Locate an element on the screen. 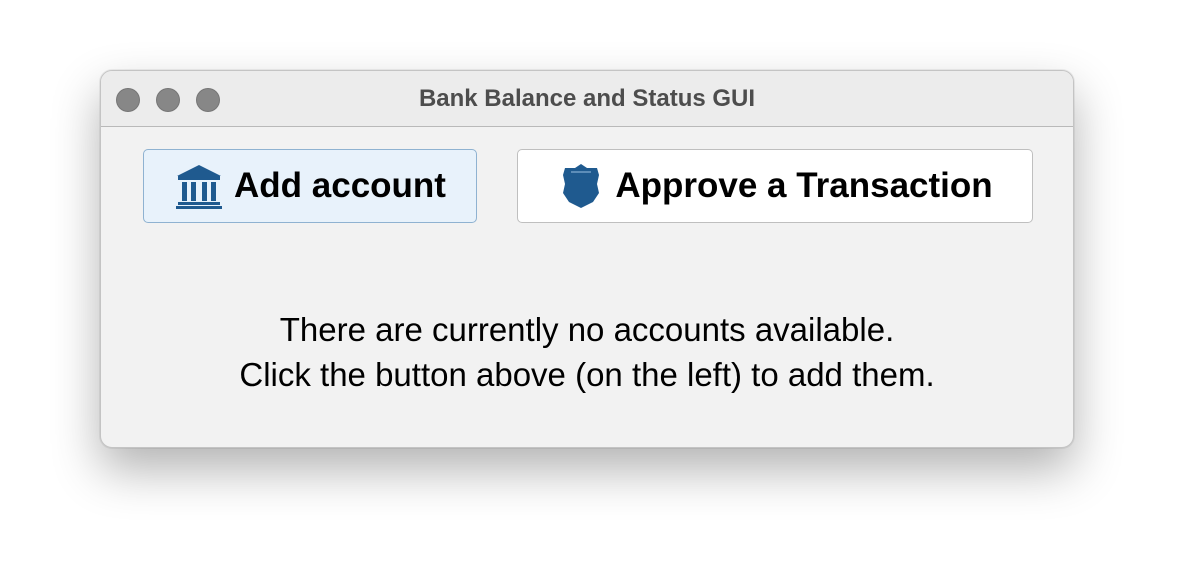  add-account-button: Add account is located at coordinates (310, 186).